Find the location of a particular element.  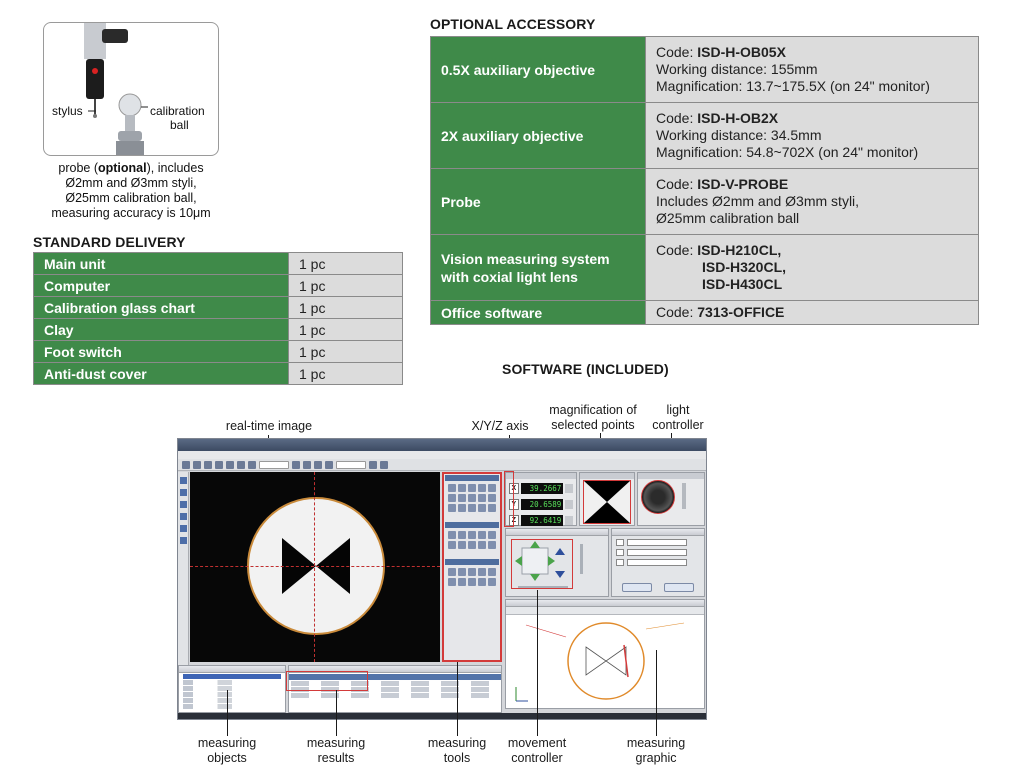

coordinate-panel is located at coordinates (658, 562).